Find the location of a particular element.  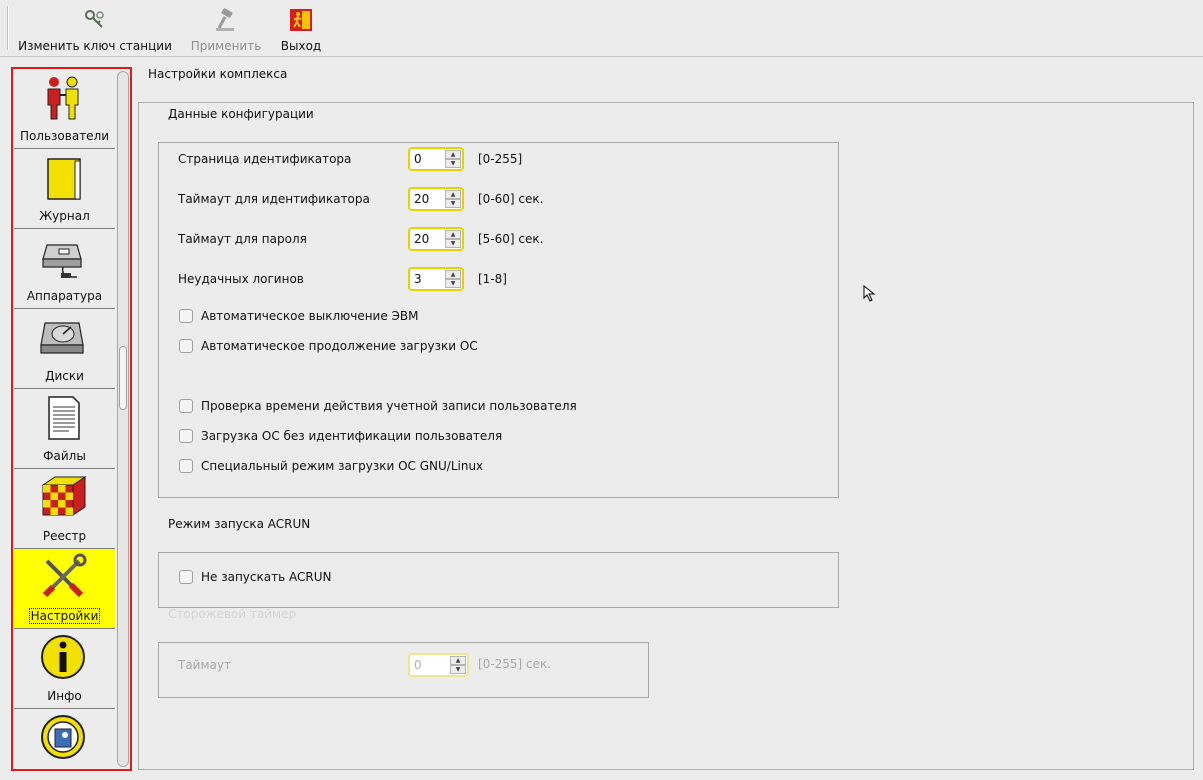

disk-drive-icon is located at coordinates (62, 338).